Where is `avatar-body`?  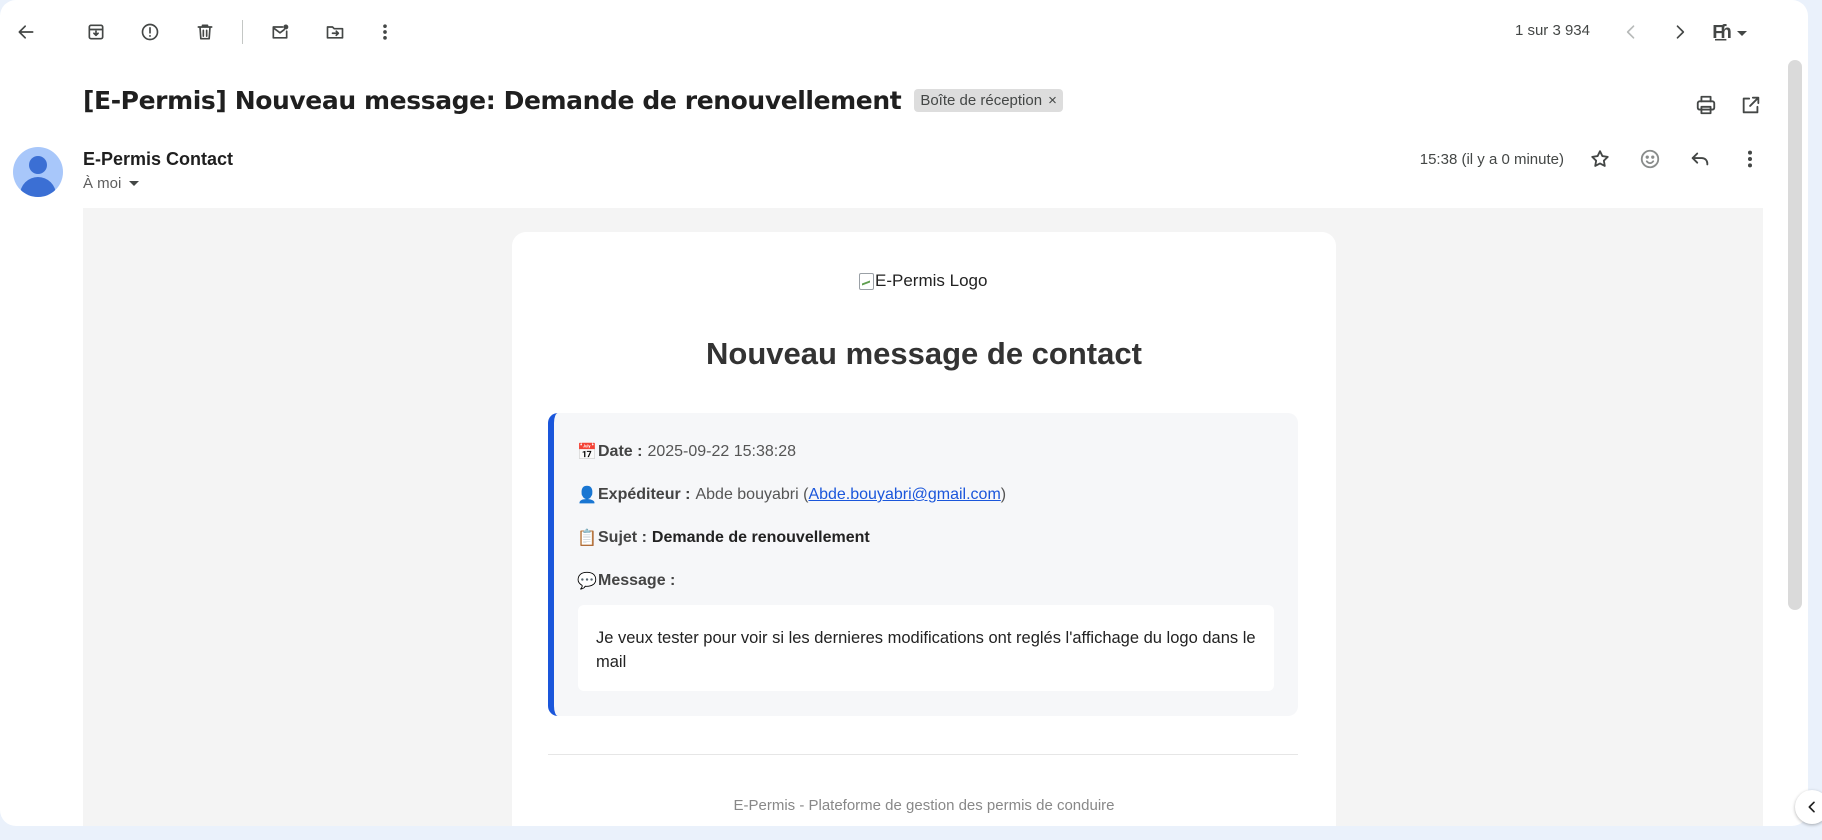 avatar-body is located at coordinates (38, 187).